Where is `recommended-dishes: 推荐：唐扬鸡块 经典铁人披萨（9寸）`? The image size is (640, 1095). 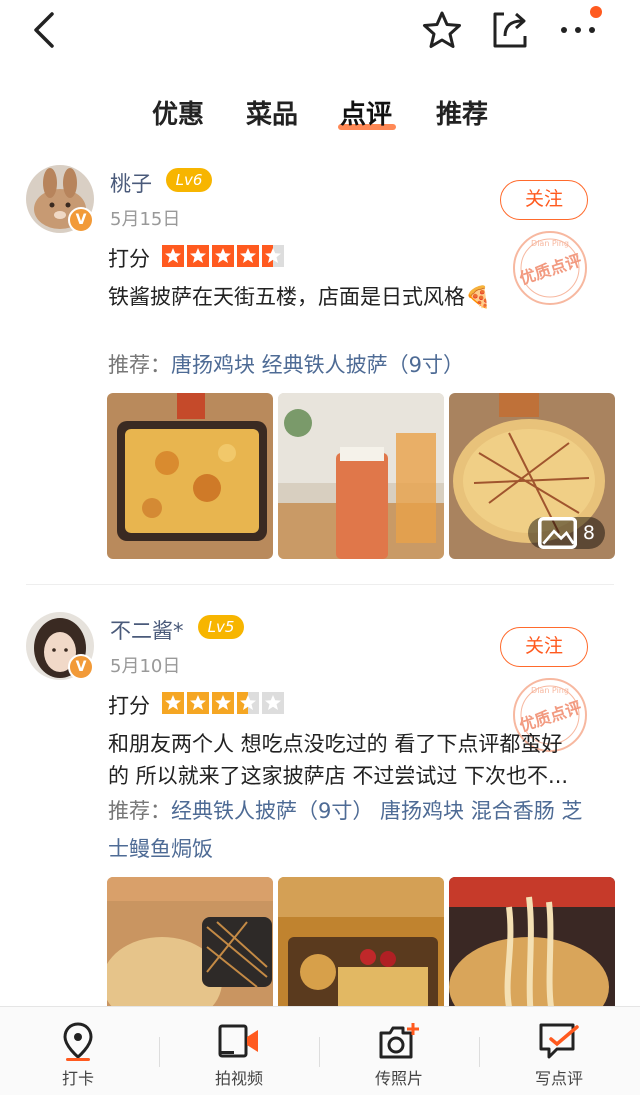
recommended-dishes: 推荐：唐扬鸡块 经典铁人披萨（9寸） is located at coordinates (358, 365).